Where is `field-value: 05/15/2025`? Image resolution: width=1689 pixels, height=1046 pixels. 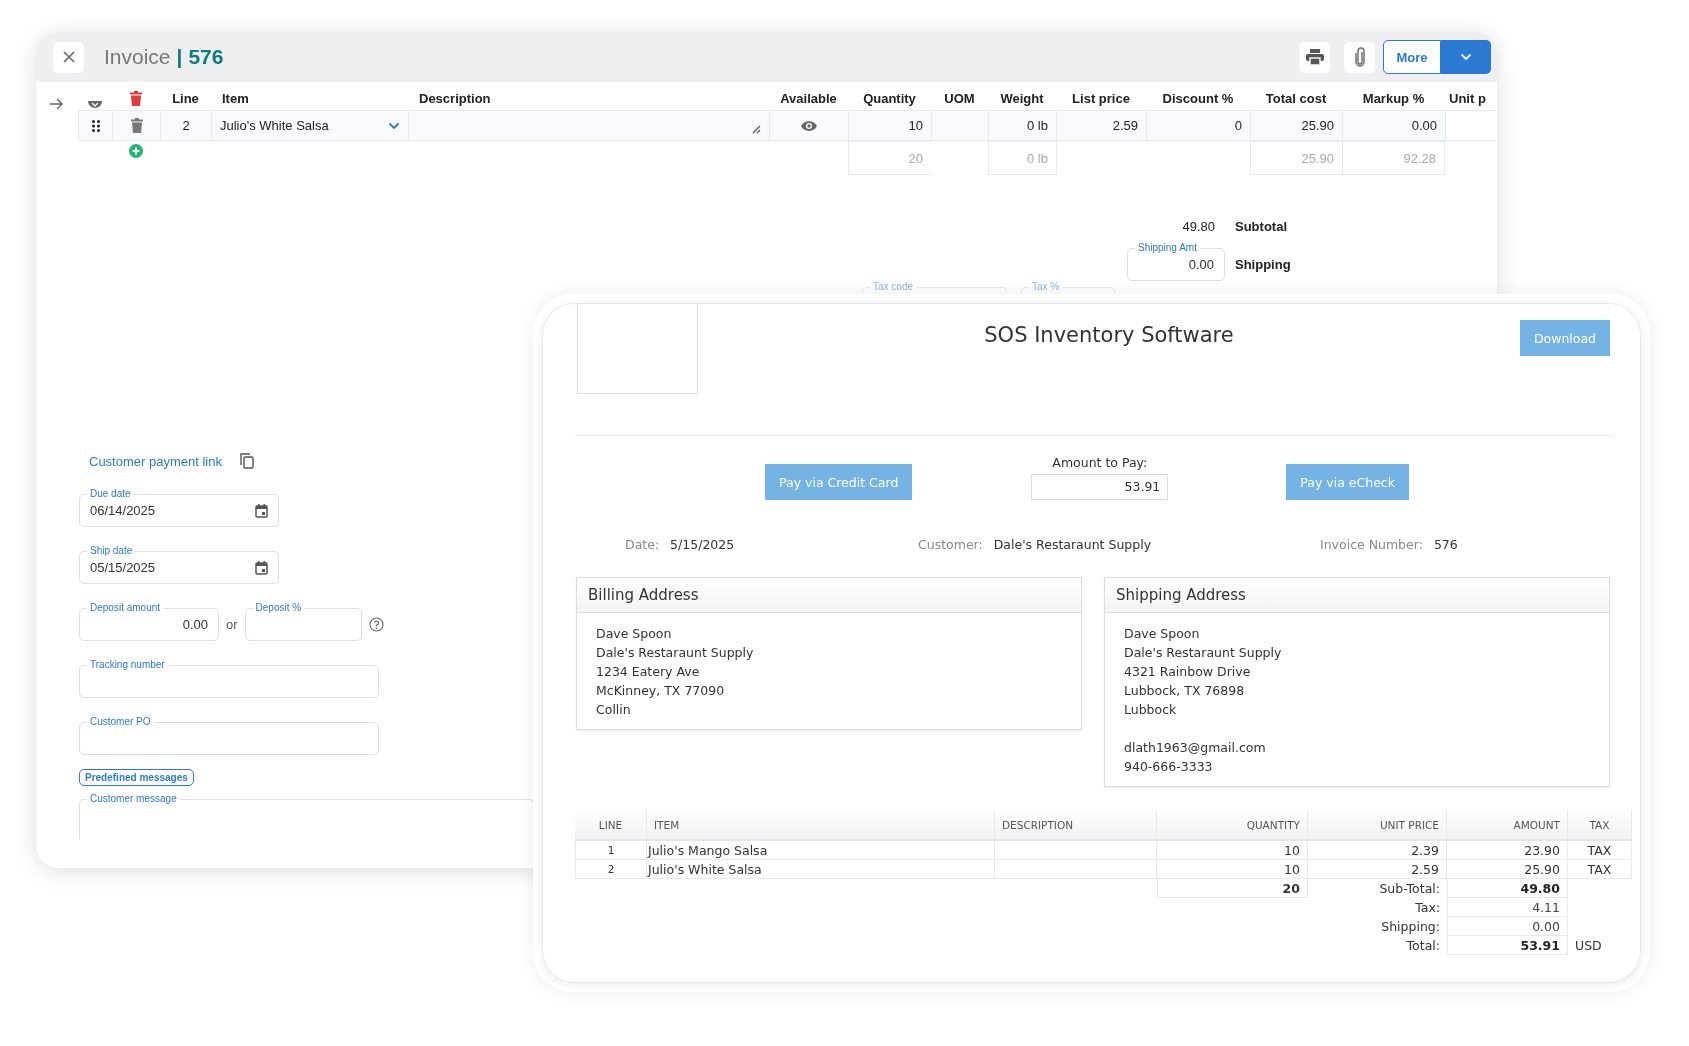
field-value: 05/15/2025 is located at coordinates (123, 567).